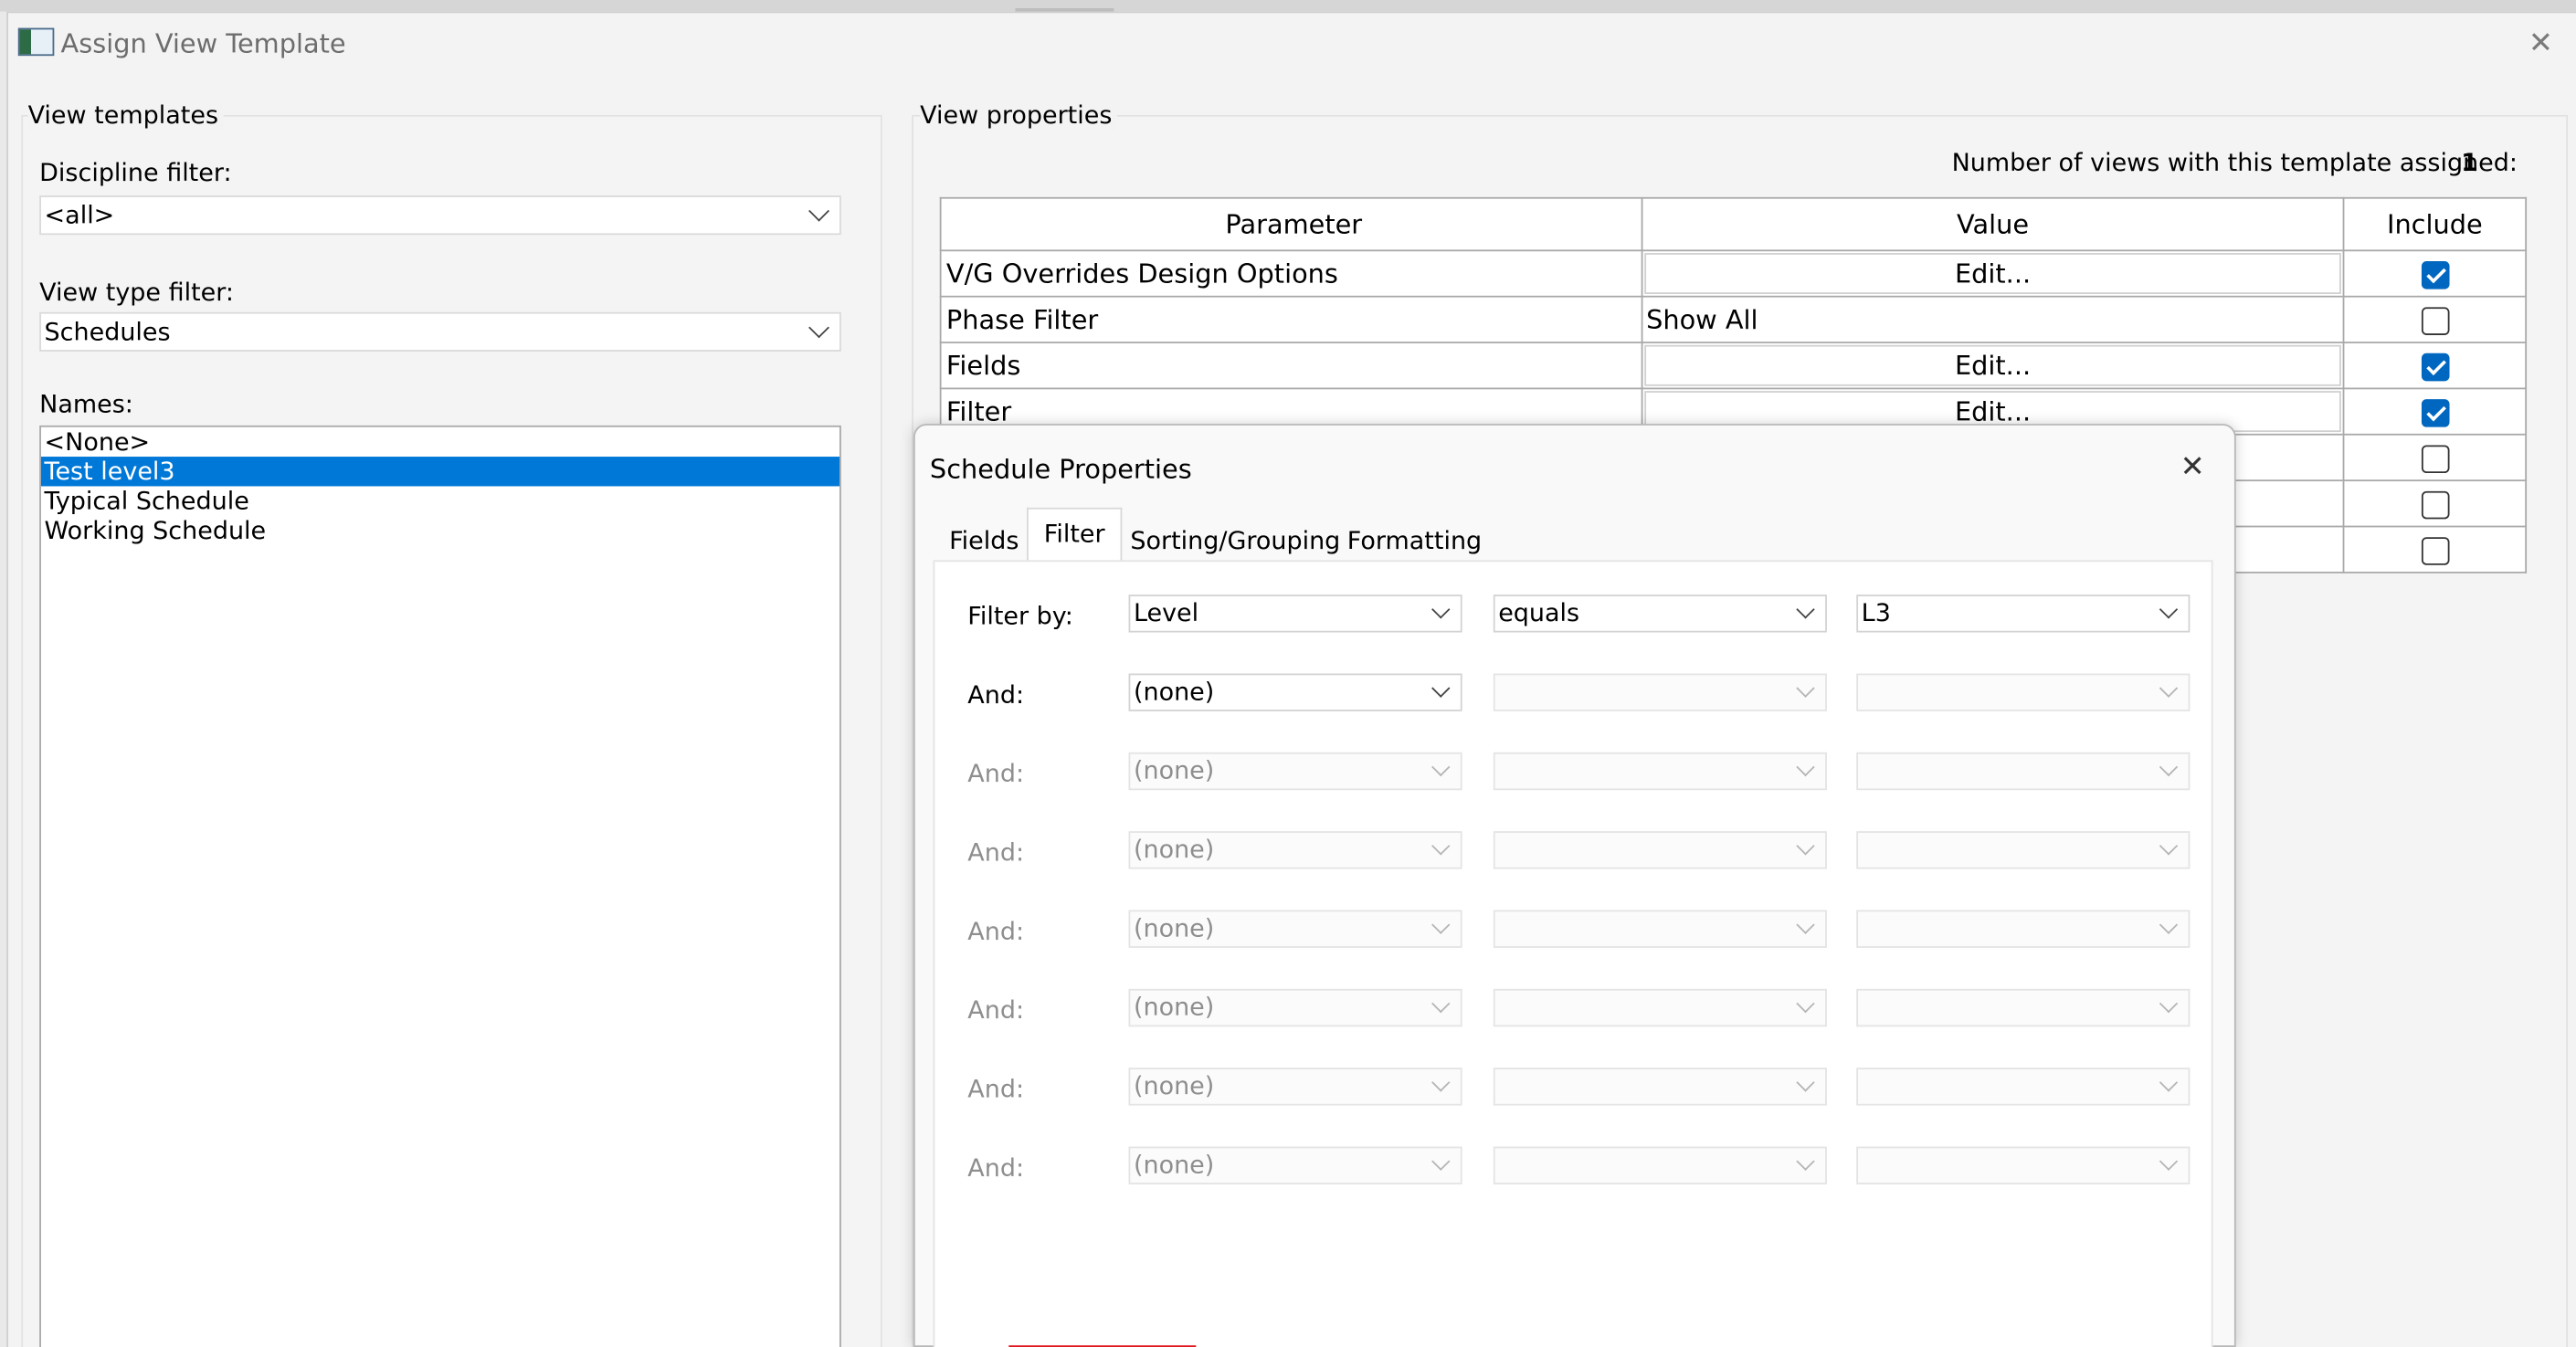 This screenshot has width=2576, height=1347. What do you see at coordinates (1291, 224) in the screenshot?
I see `column-header-parameter: Parameter` at bounding box center [1291, 224].